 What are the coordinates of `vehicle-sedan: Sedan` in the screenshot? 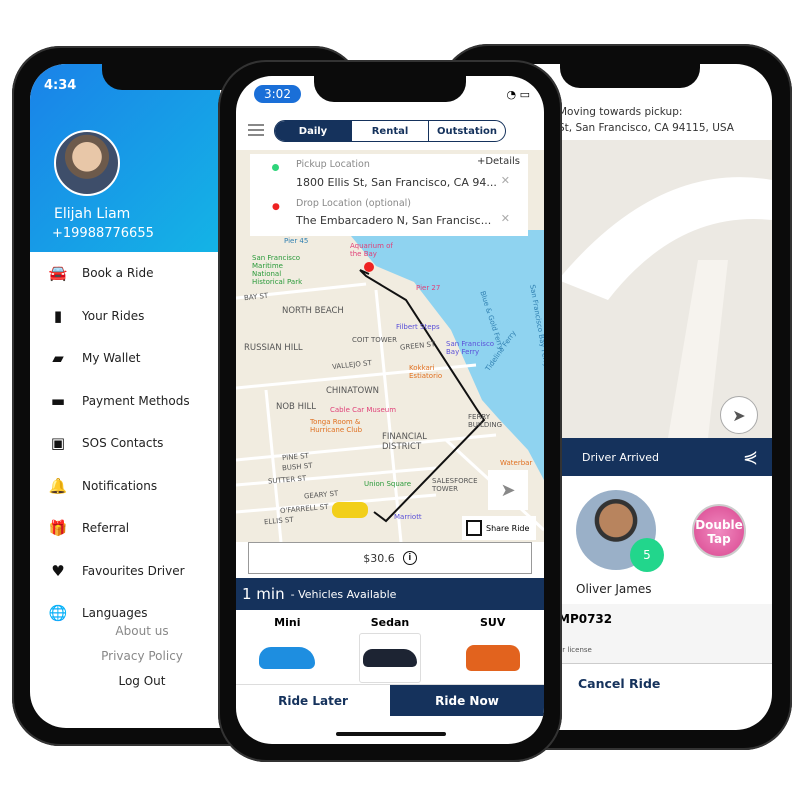 It's located at (390, 647).